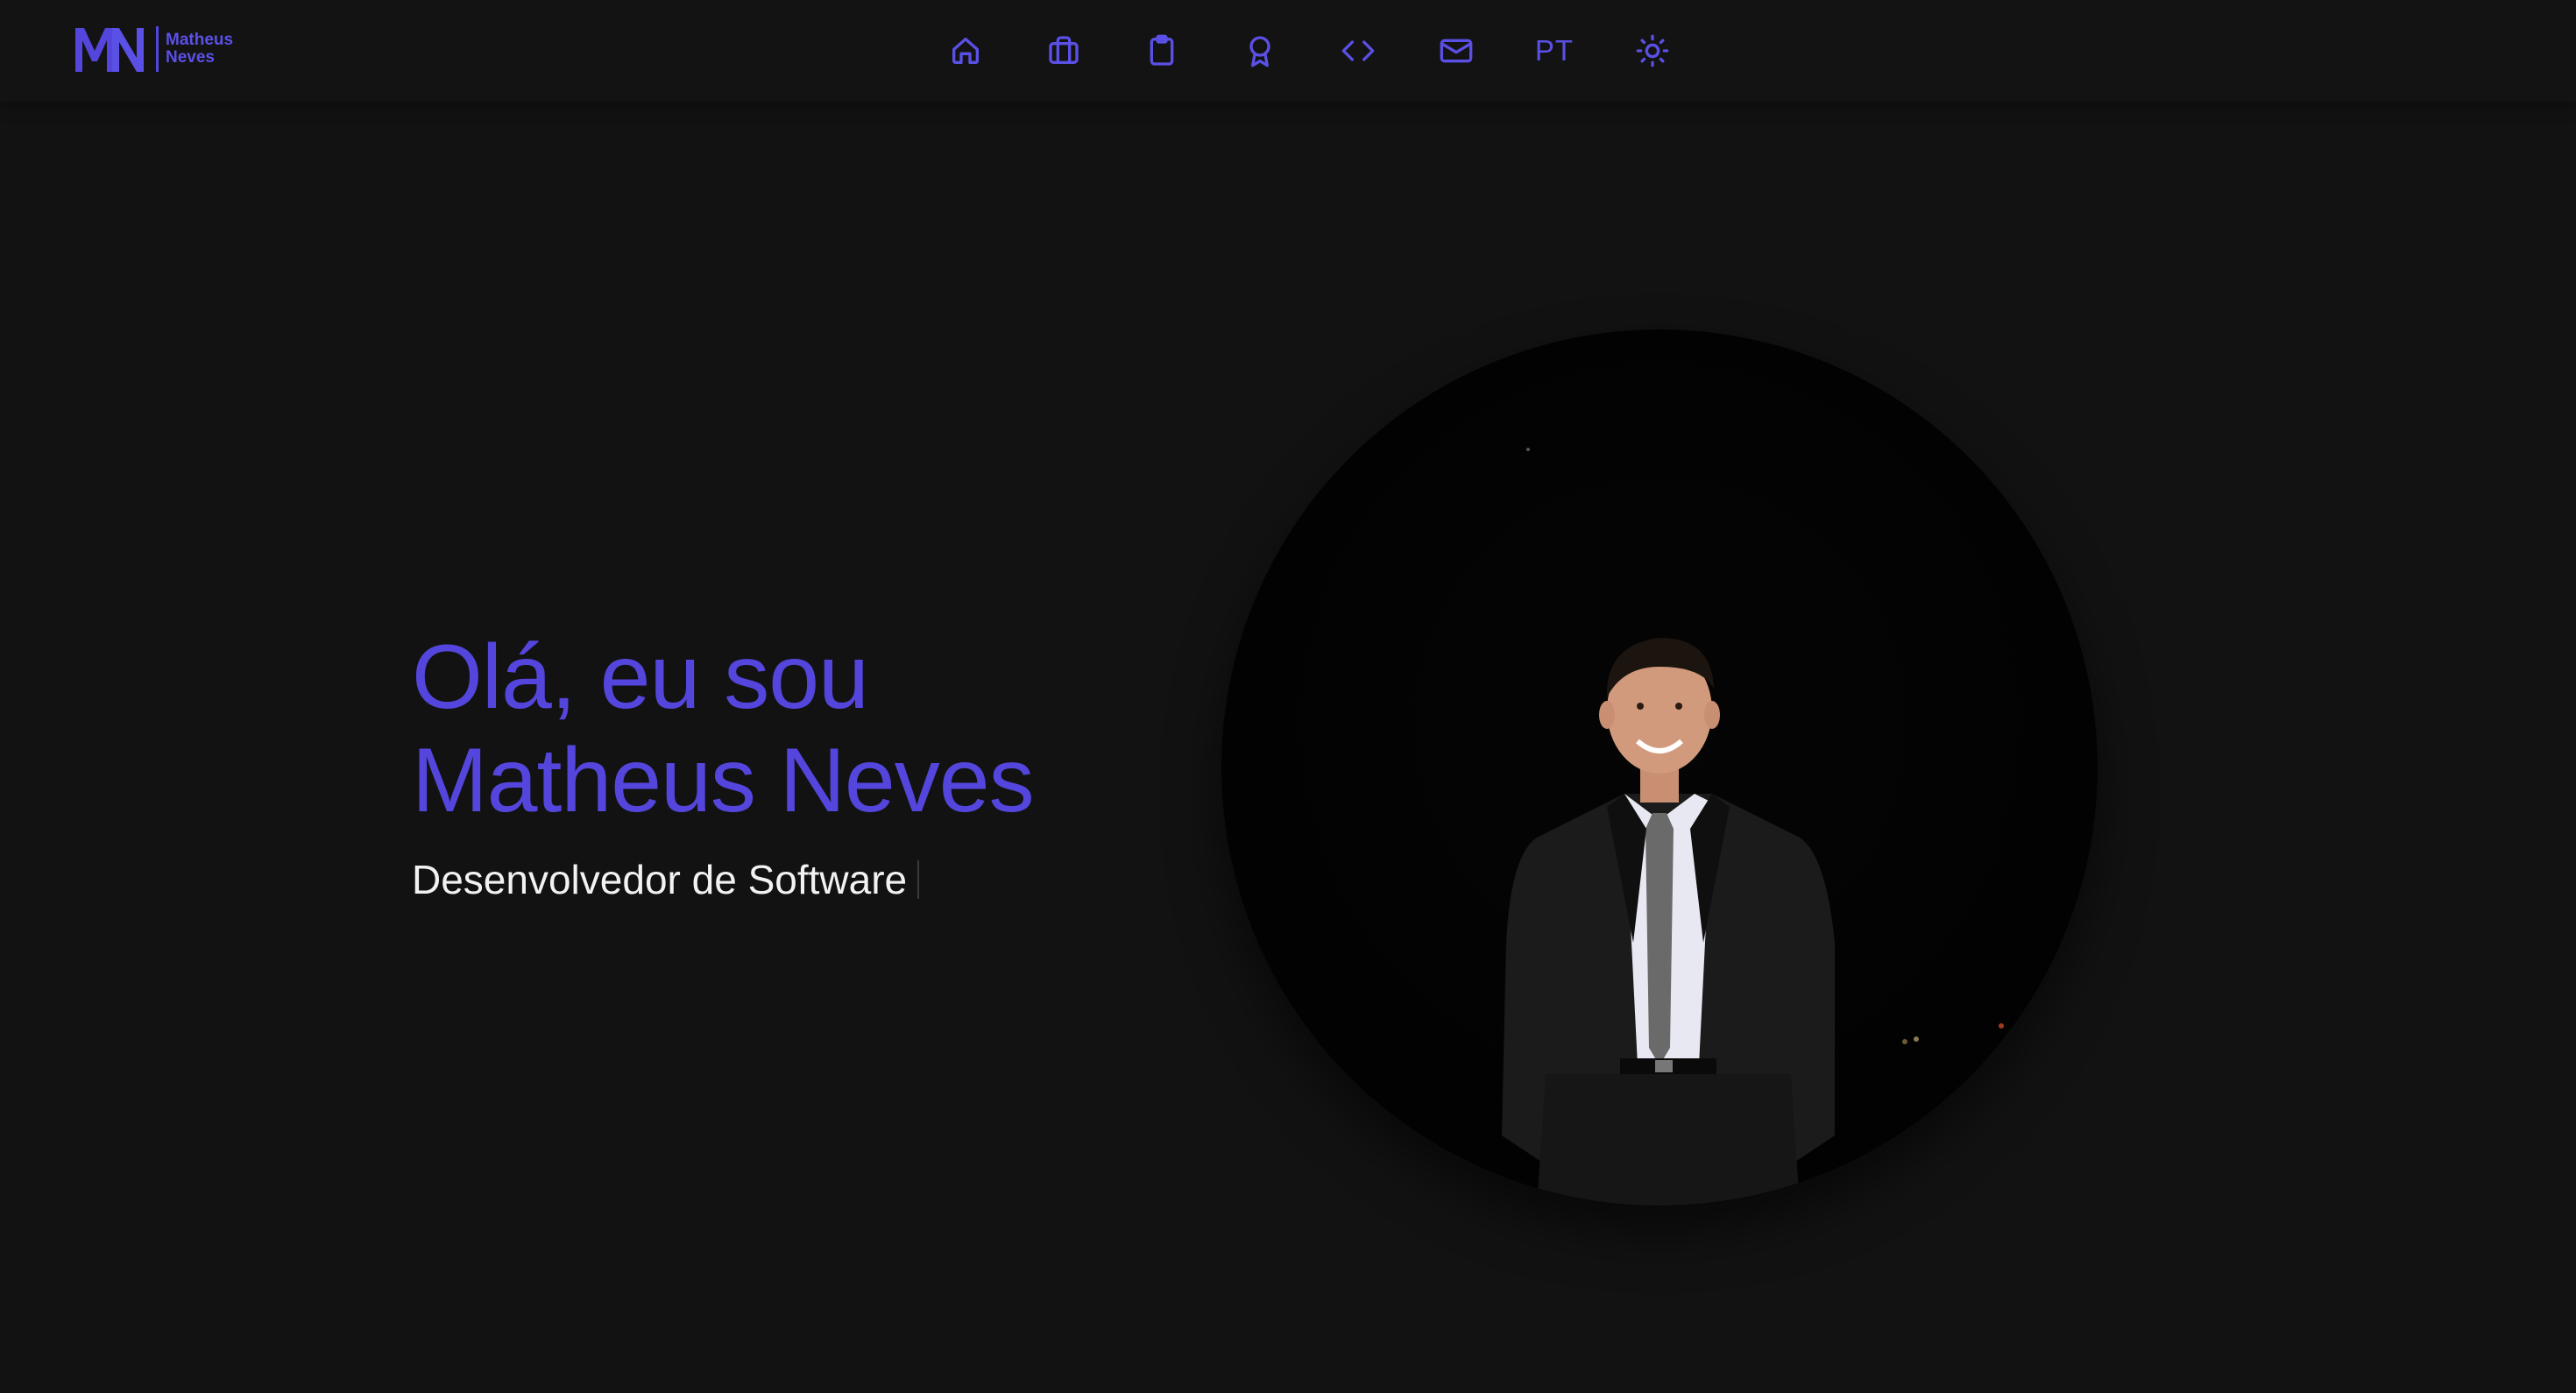  What do you see at coordinates (1554, 51) in the screenshot?
I see `language-toggle: PT` at bounding box center [1554, 51].